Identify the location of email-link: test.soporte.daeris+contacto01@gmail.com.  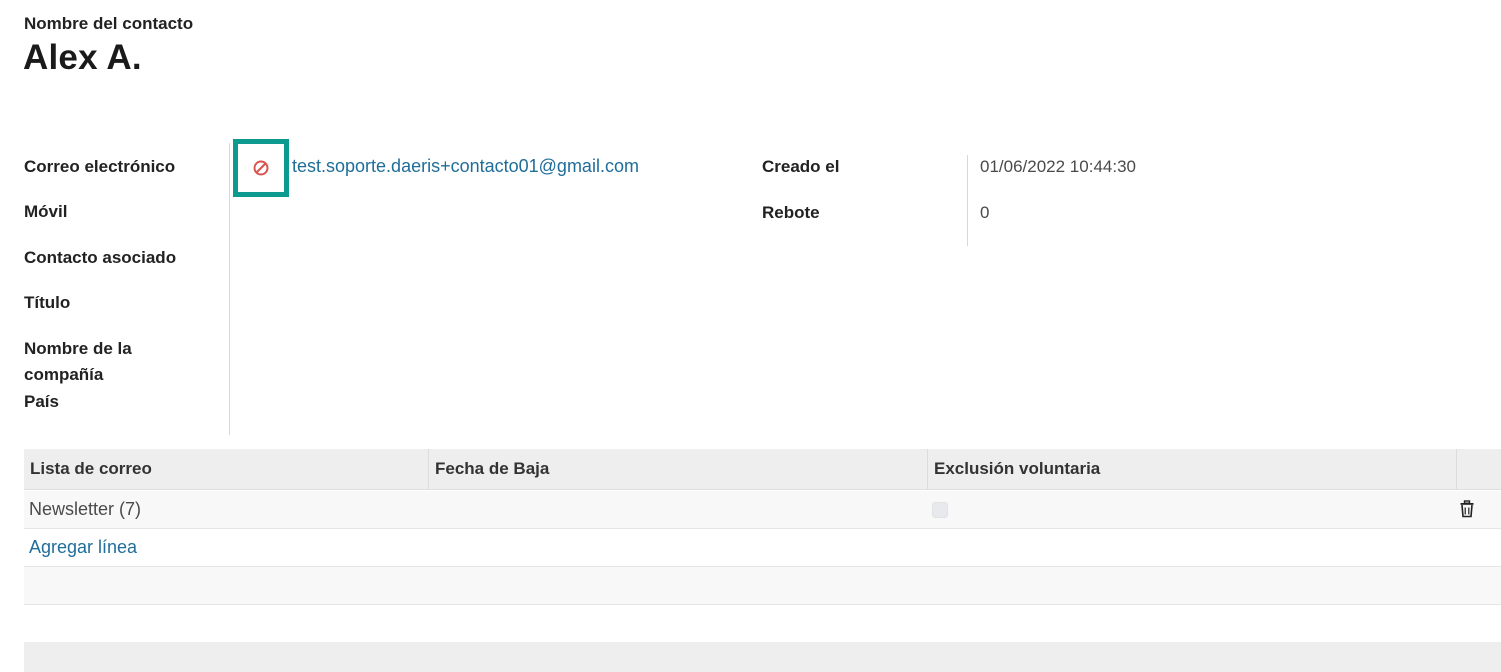
(465, 166).